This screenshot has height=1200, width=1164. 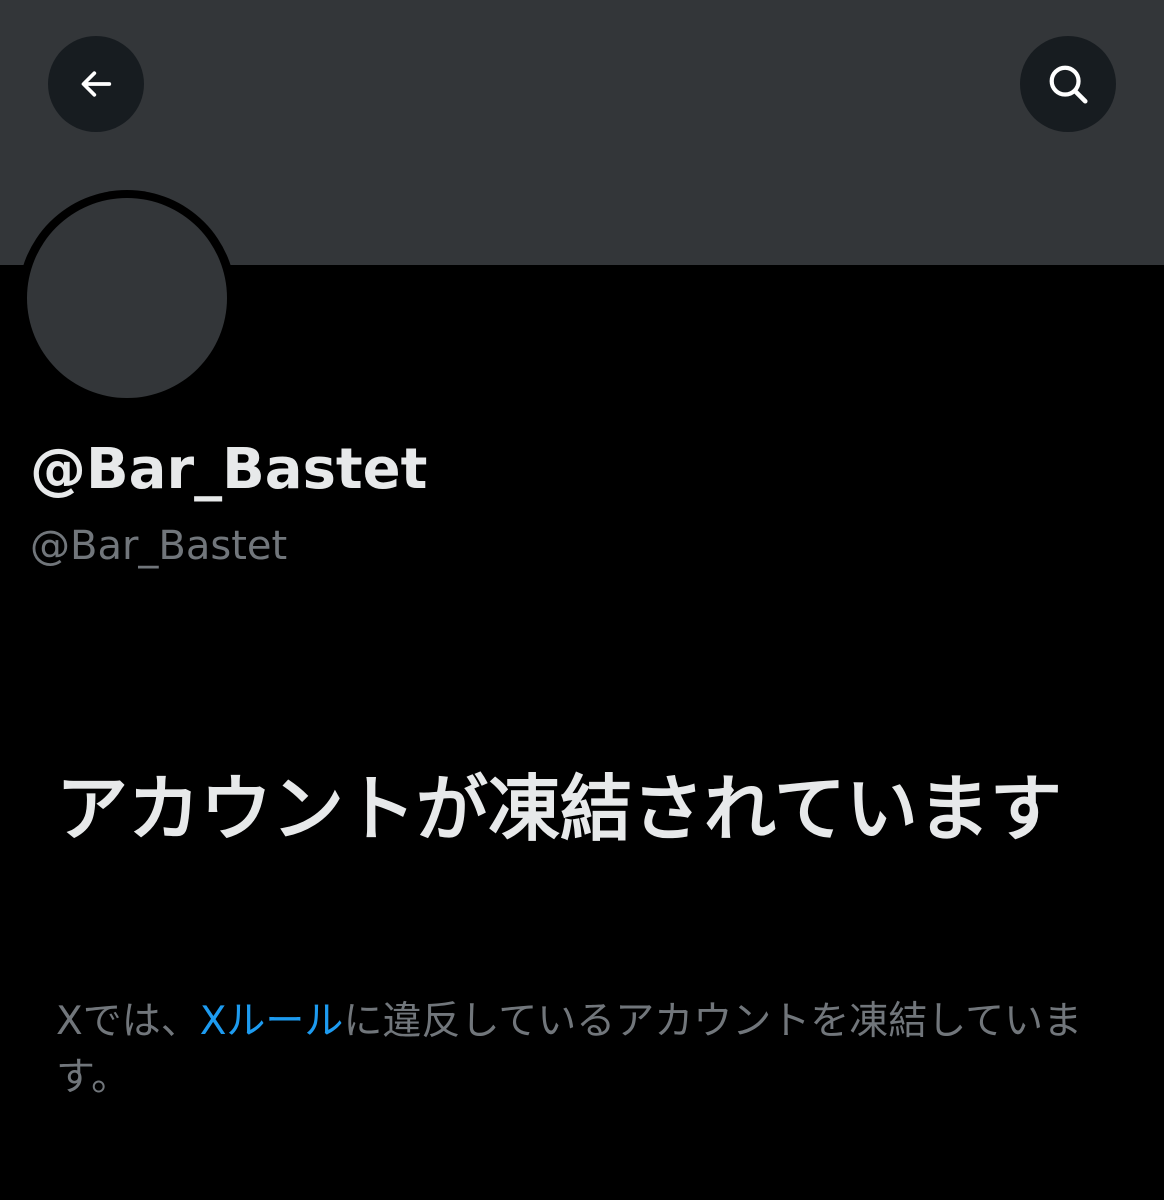 I want to click on profile-handle: @Bar_Bastet, so click(x=159, y=546).